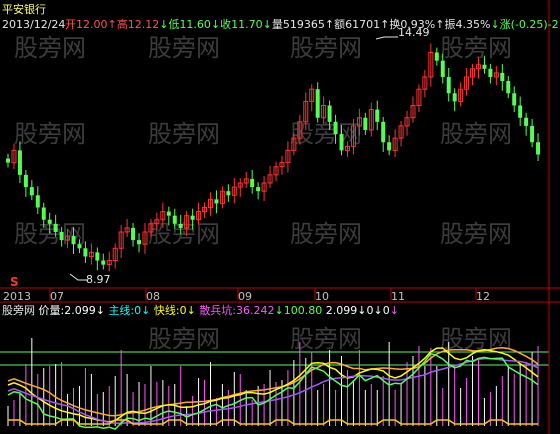 The height and width of the screenshot is (434, 560). What do you see at coordinates (143, 24) in the screenshot?
I see `high-value: 12.12` at bounding box center [143, 24].